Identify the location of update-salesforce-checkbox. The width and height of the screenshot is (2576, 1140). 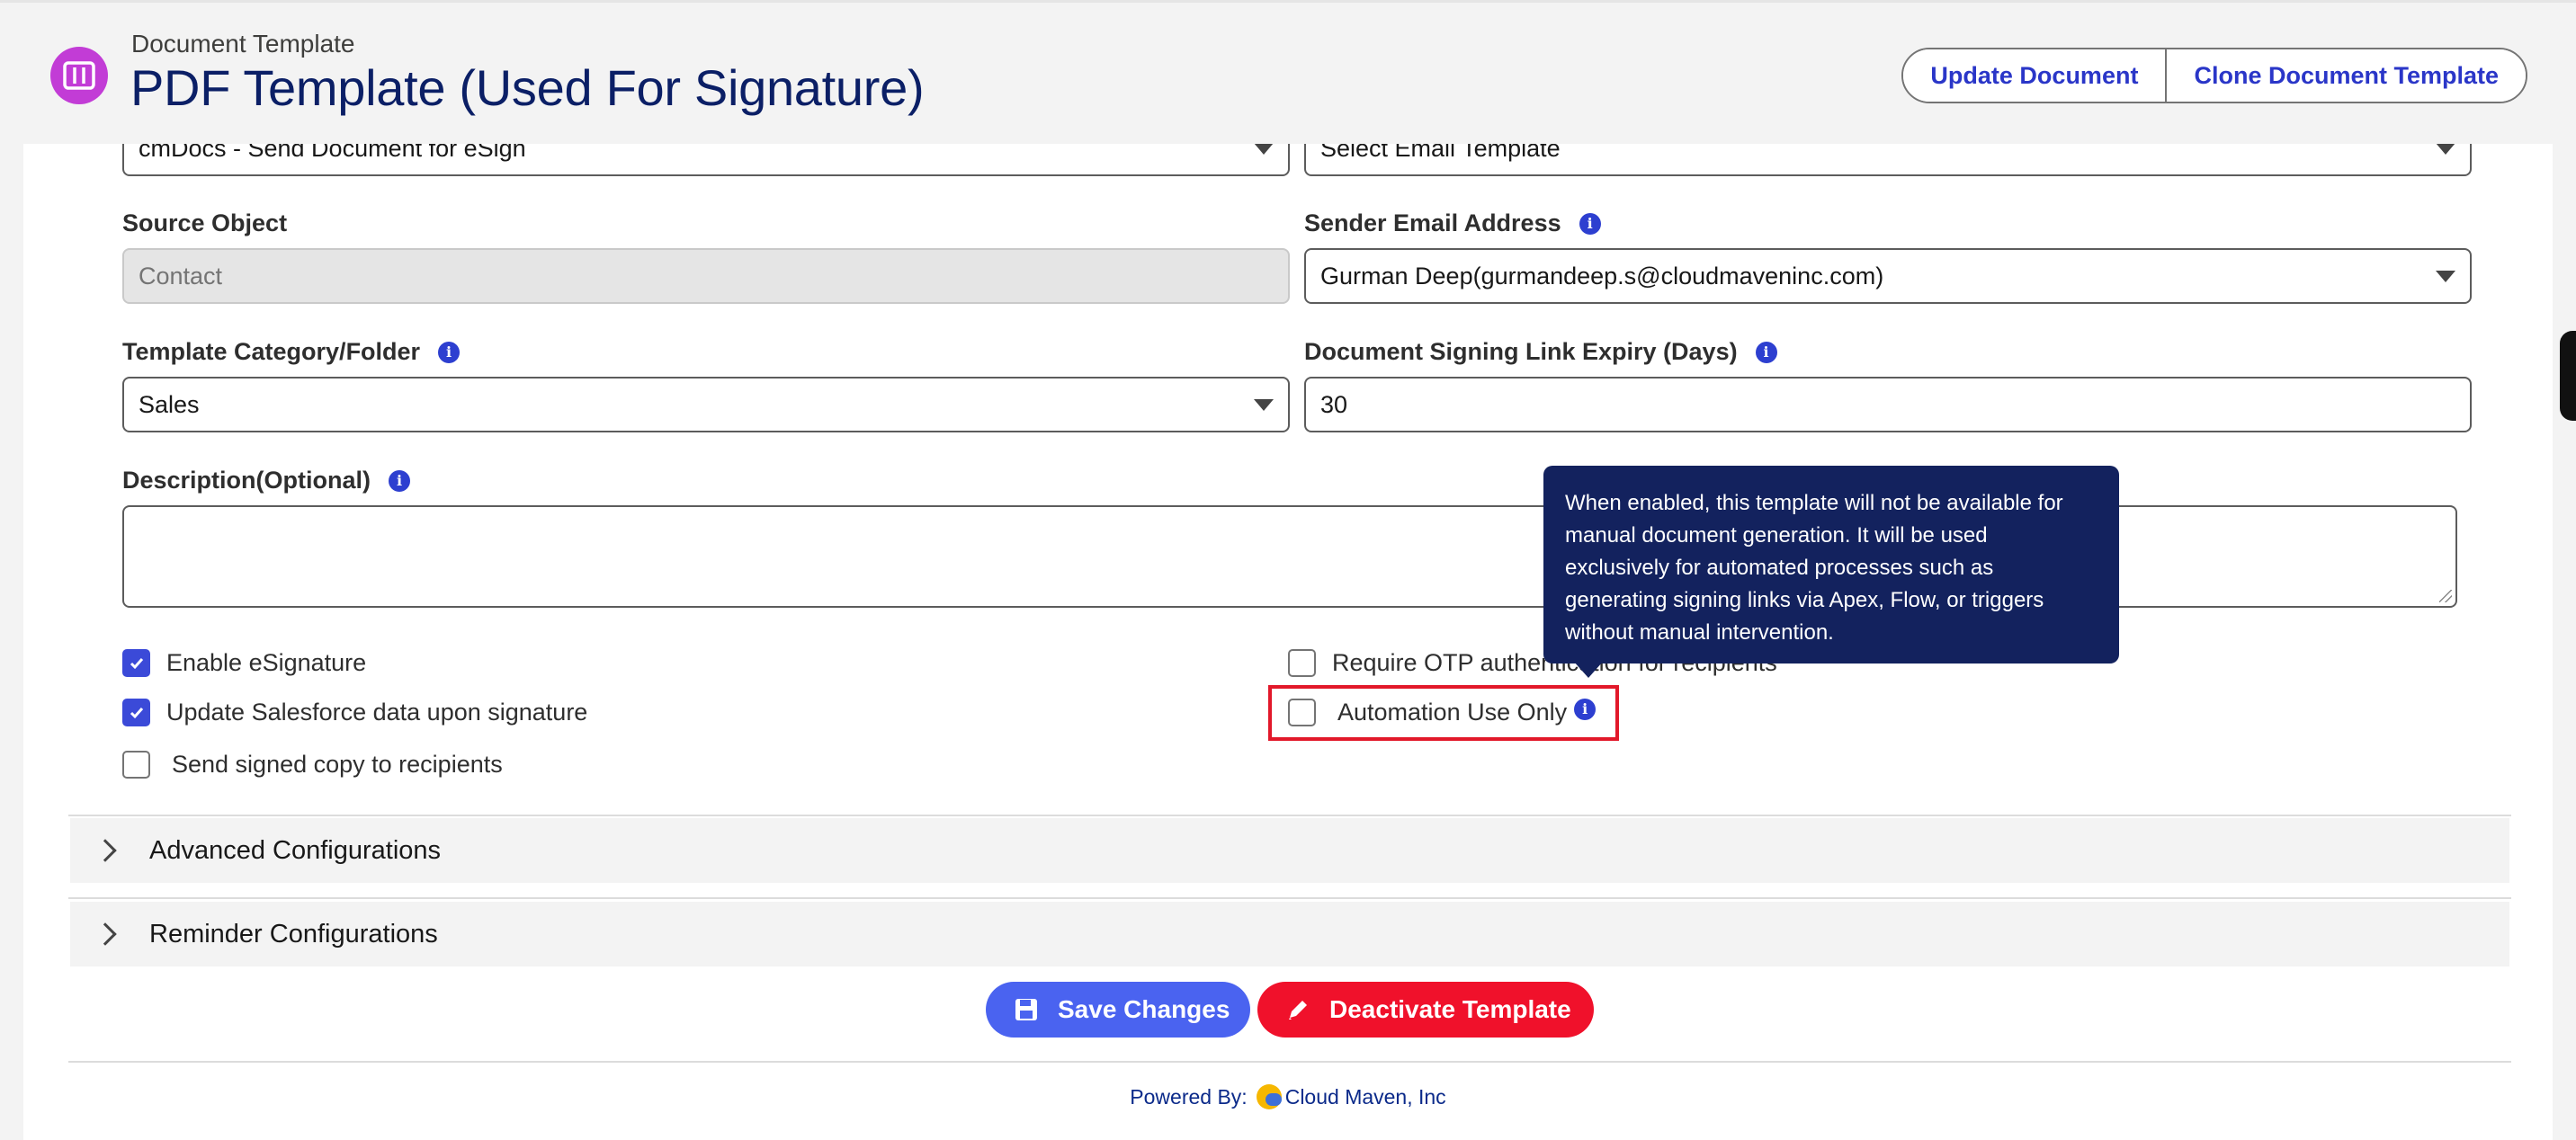
(136, 712).